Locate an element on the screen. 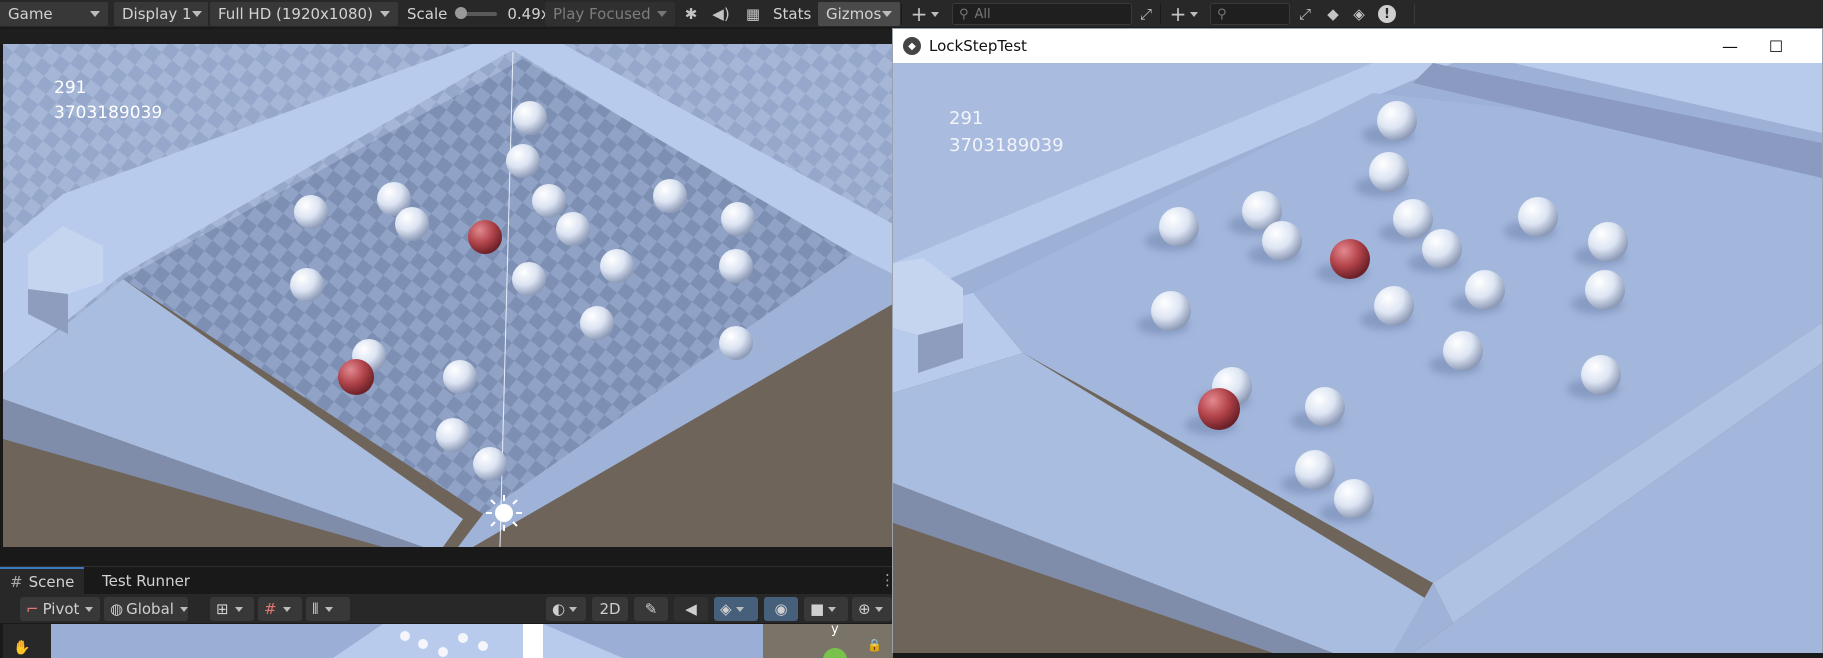 The height and width of the screenshot is (658, 1823). window-title: LockStepTest is located at coordinates (978, 46).